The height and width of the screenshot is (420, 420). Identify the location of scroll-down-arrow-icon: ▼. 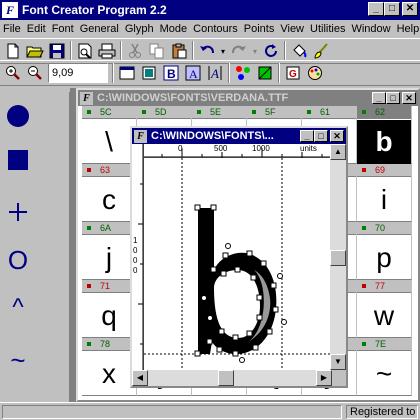
(338, 362).